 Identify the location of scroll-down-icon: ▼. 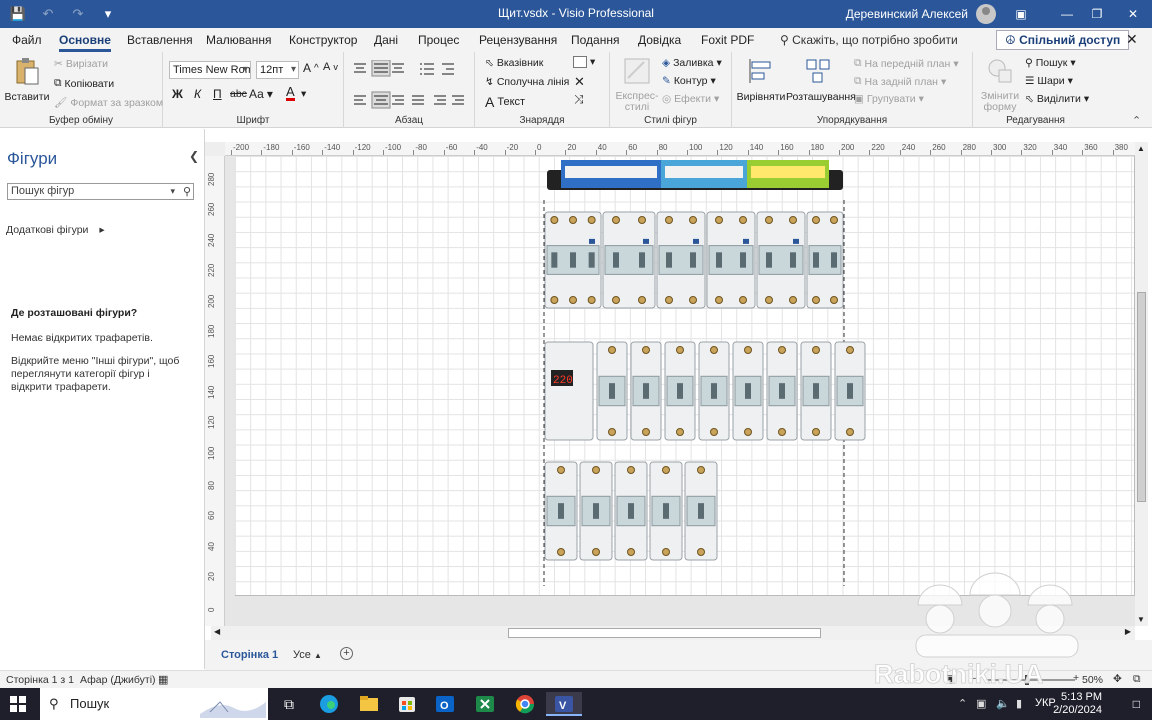
(1141, 619).